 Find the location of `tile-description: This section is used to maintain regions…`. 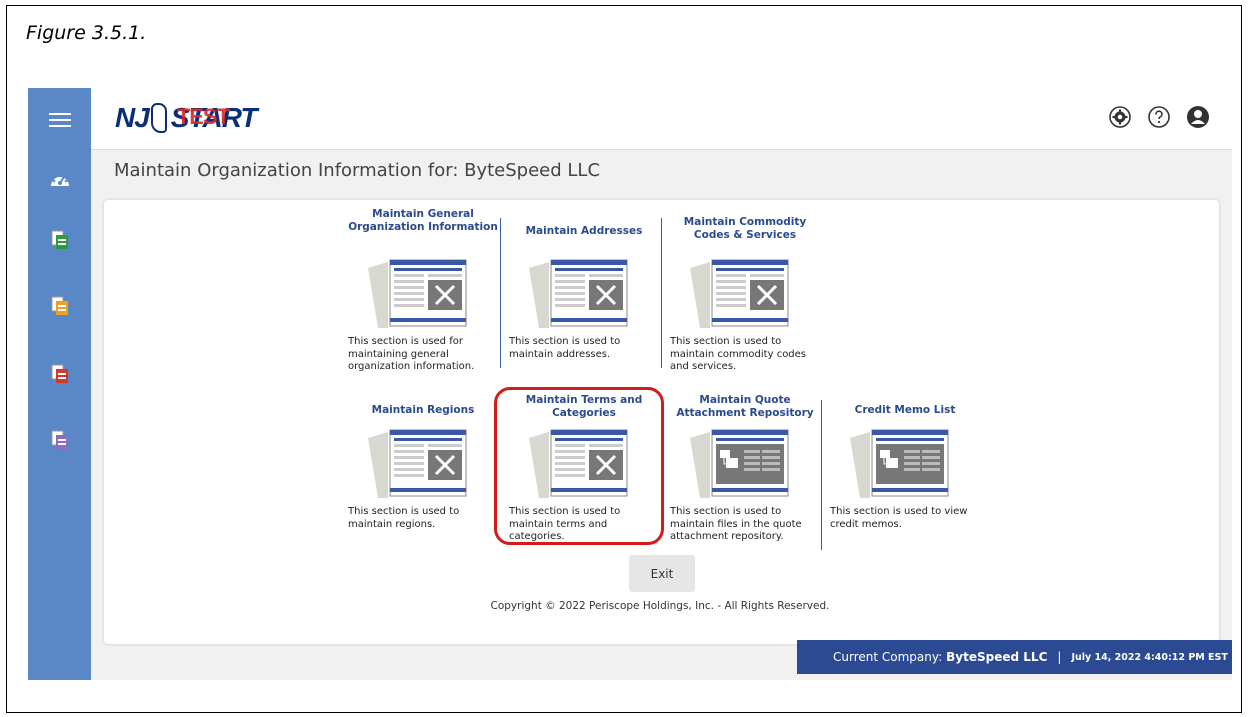

tile-description: This section is used to maintain regions… is located at coordinates (404, 518).